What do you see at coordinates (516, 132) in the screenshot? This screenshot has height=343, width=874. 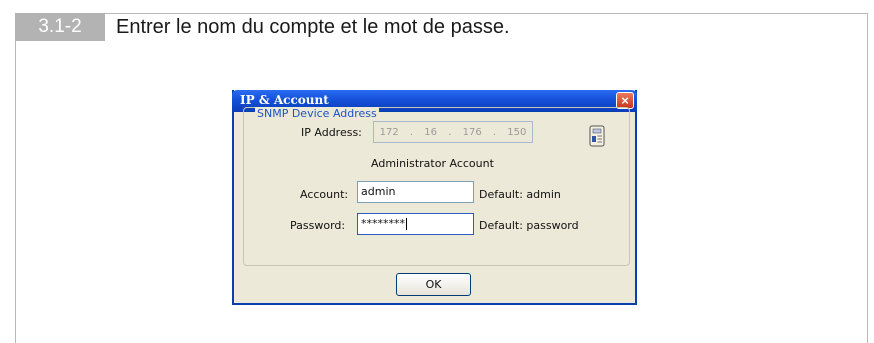 I see `ip-octet-4: 150` at bounding box center [516, 132].